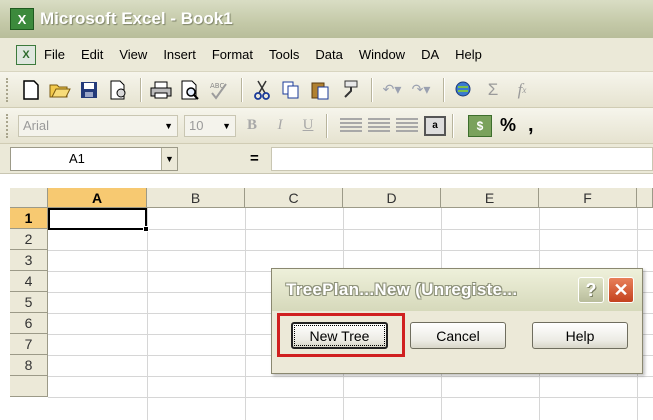 The image size is (653, 420). I want to click on row-header-1: 1, so click(29, 218).